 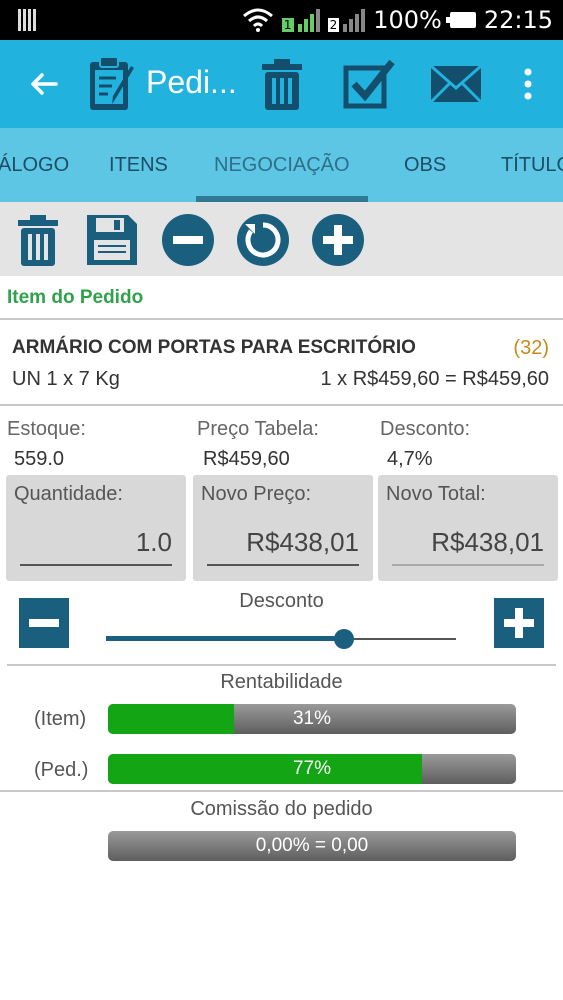 What do you see at coordinates (338, 240) in the screenshot?
I see `plus-circle-icon` at bounding box center [338, 240].